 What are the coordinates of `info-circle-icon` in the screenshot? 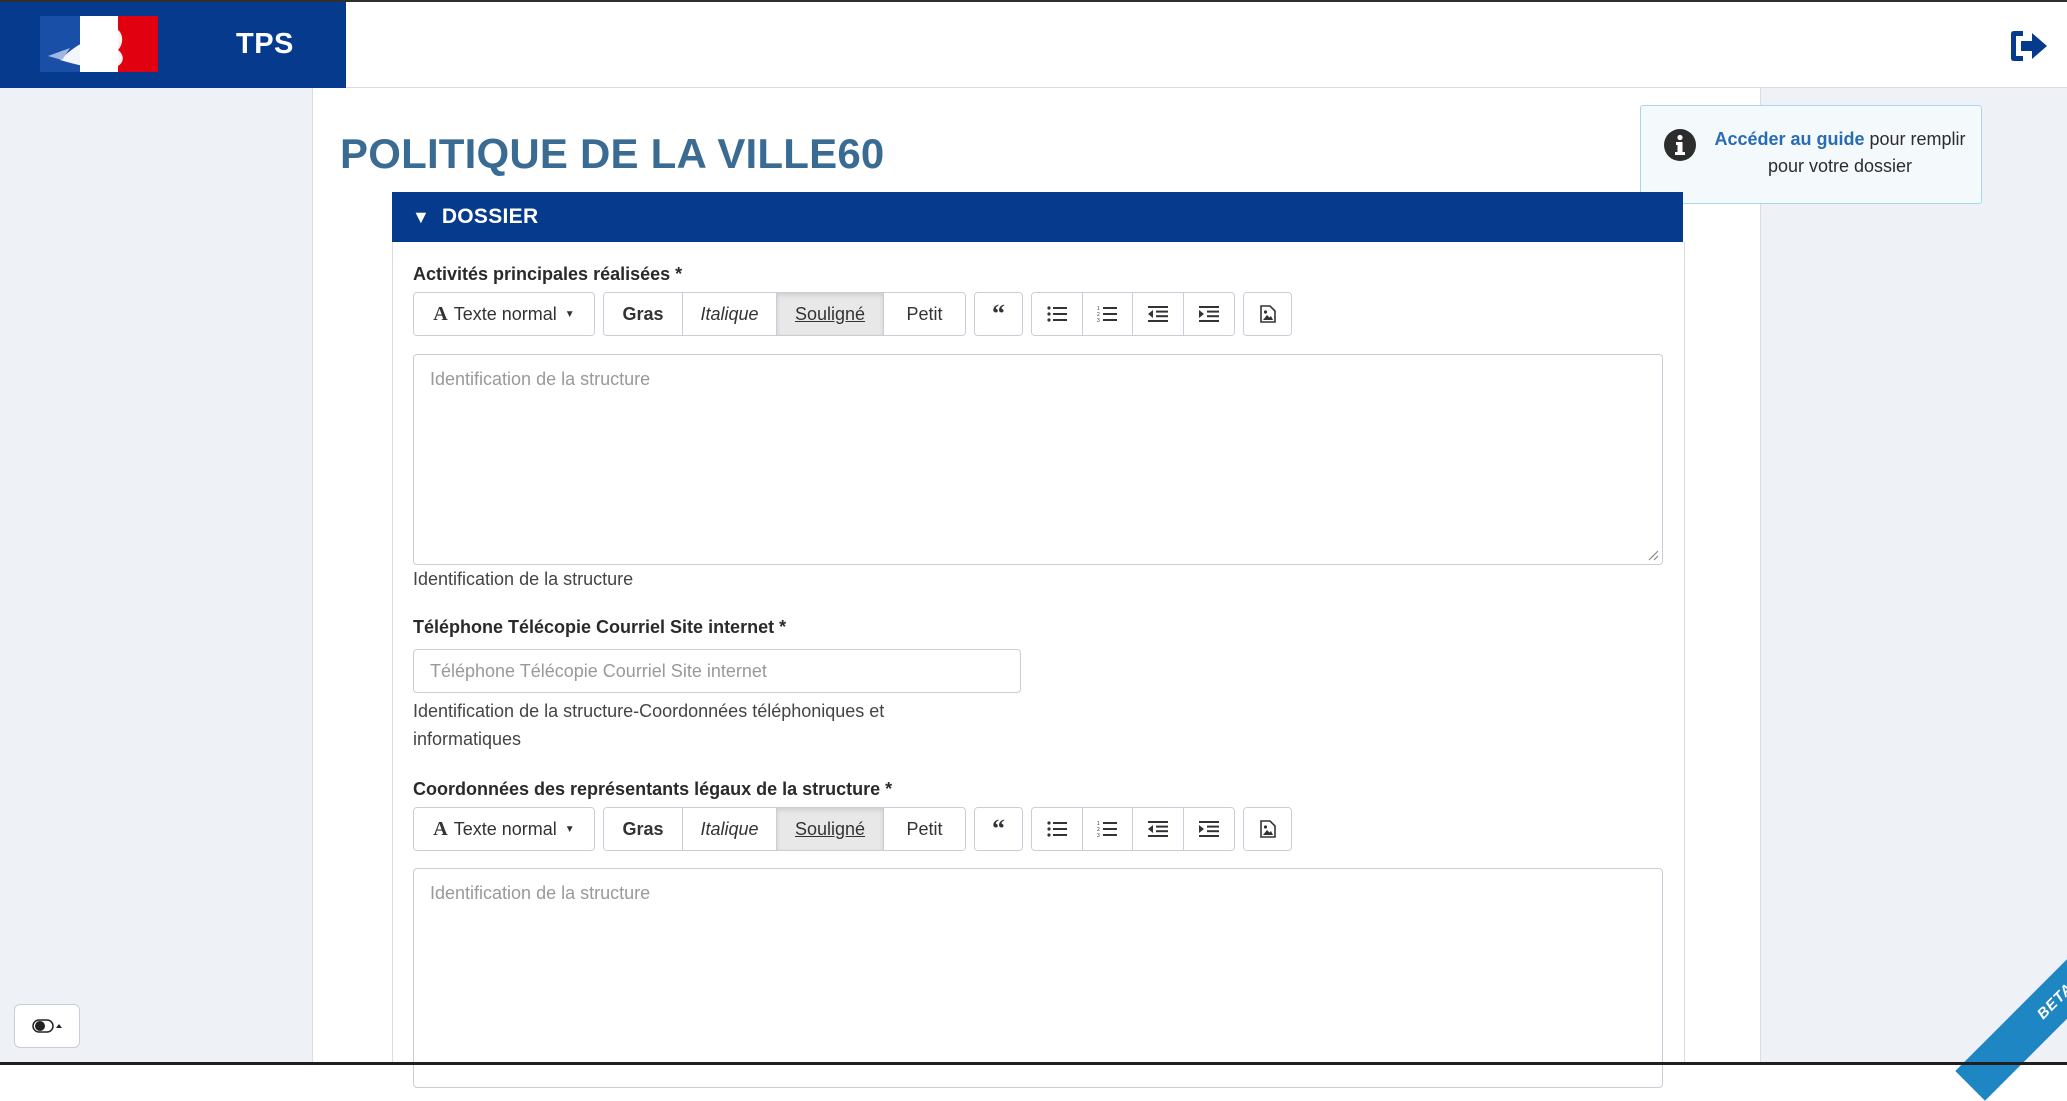 It's located at (1680, 145).